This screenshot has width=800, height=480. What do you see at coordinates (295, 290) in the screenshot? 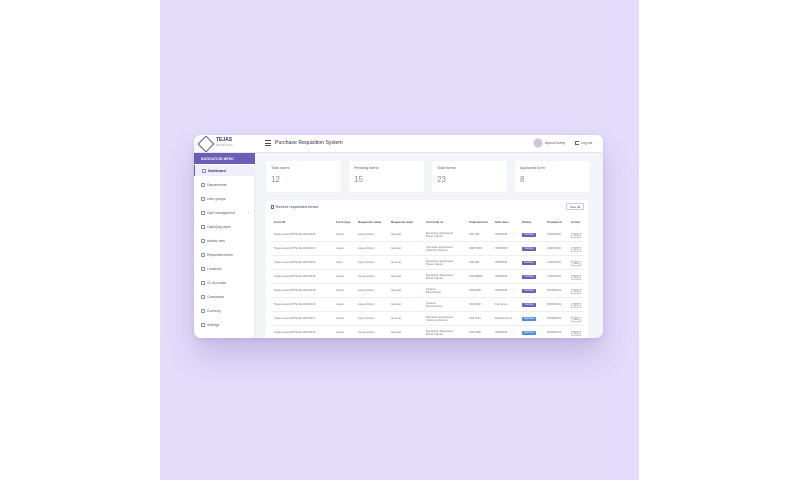
I see `table-cell: Tejas-network/PTE/19-20/116018` at bounding box center [295, 290].